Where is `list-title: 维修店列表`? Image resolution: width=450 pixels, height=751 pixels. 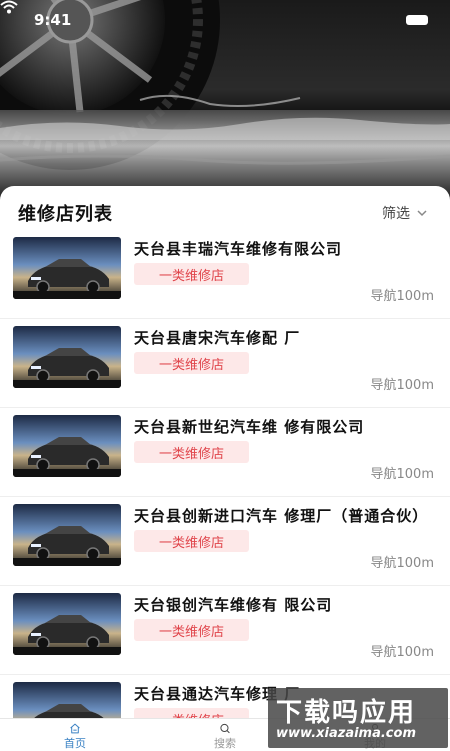 list-title: 维修店列表 is located at coordinates (65, 214).